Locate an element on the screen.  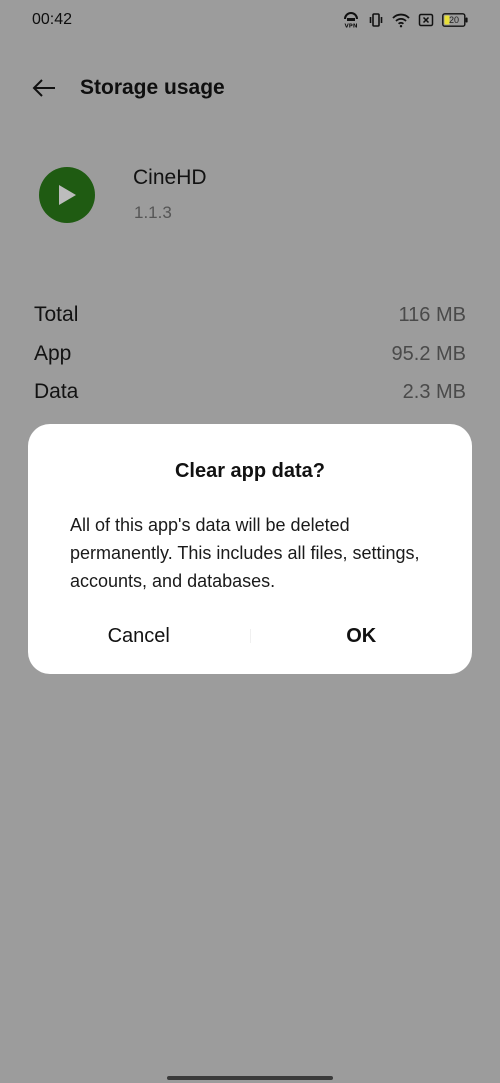
status-time: 00:42 is located at coordinates (52, 19).